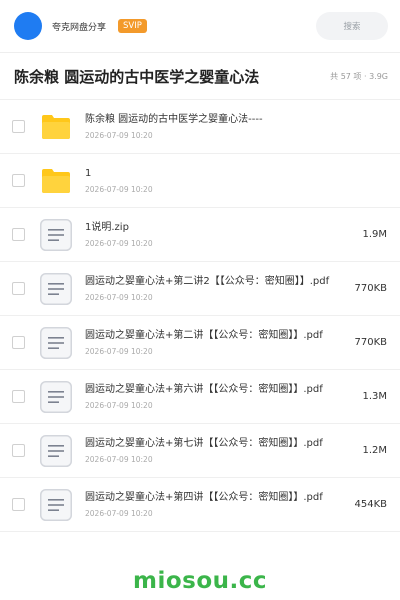 The image size is (400, 600). What do you see at coordinates (107, 227) in the screenshot?
I see `file-name: 1说明.zip` at bounding box center [107, 227].